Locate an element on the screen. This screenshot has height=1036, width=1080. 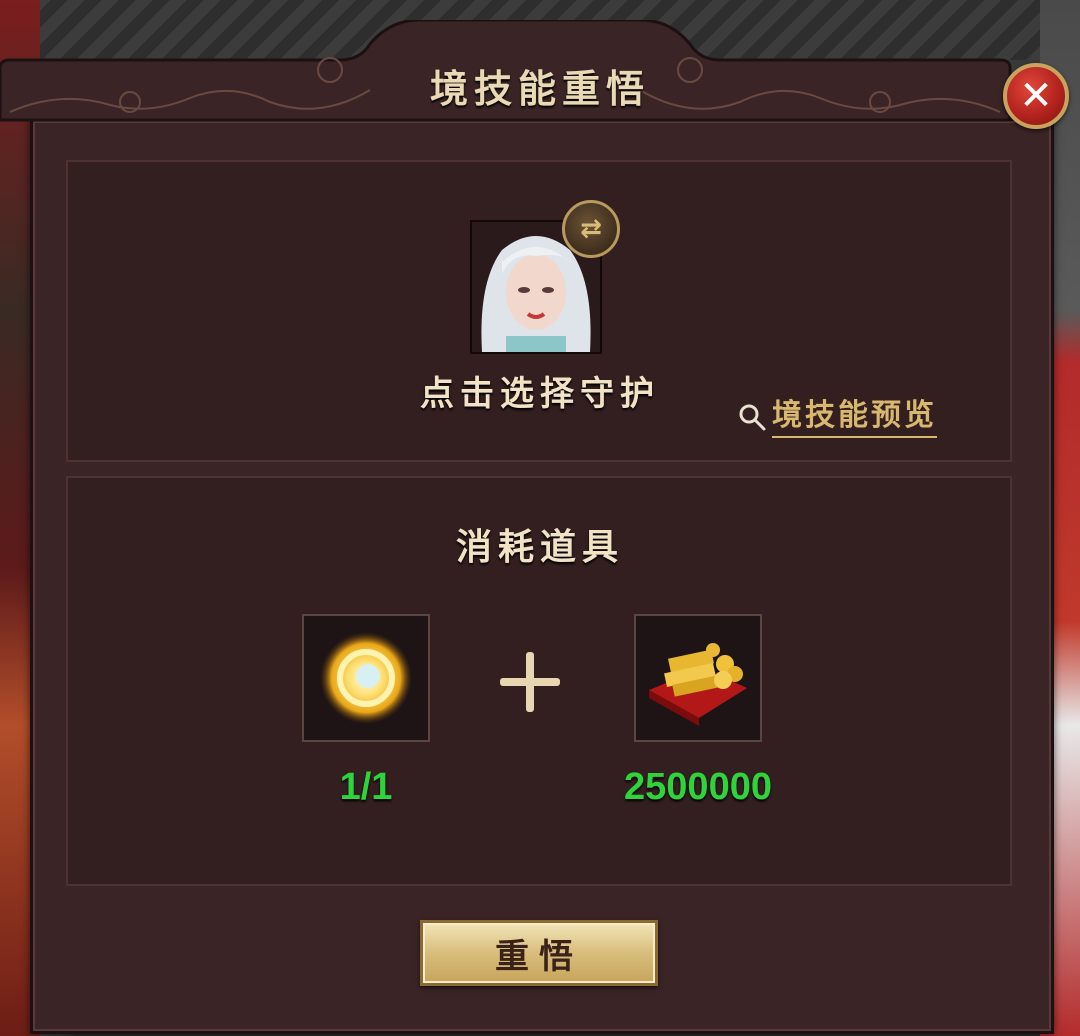
skill-preview-label: 境技能预览 is located at coordinates (854, 417).